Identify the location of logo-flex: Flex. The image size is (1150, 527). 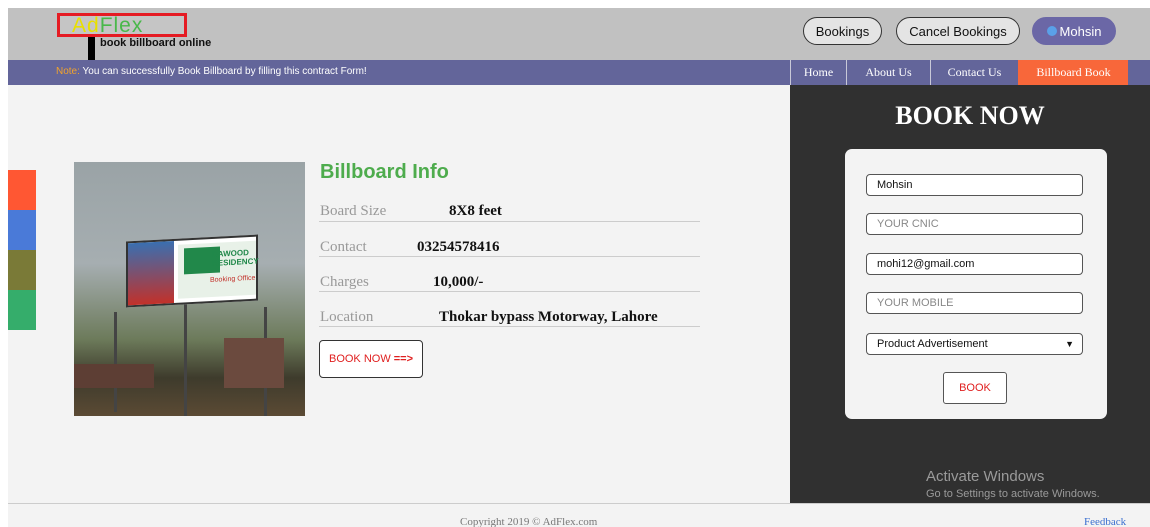
(121, 25).